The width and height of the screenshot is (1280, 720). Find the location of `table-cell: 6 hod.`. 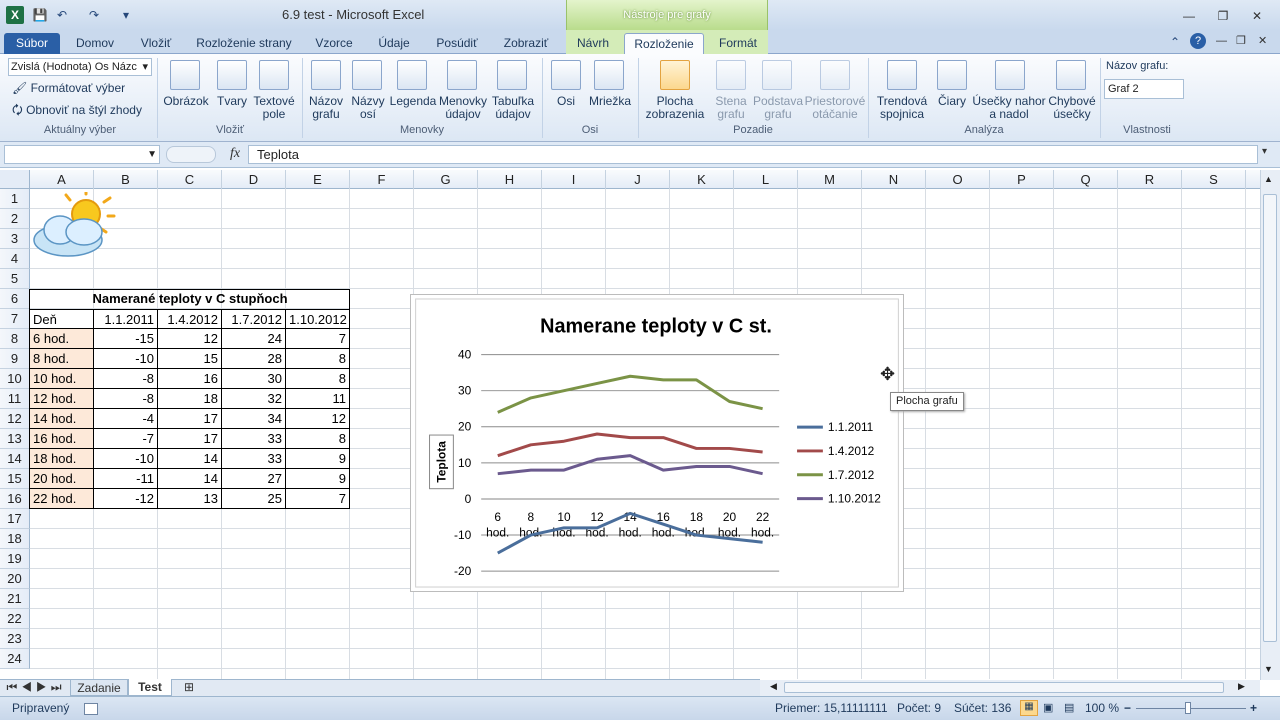

table-cell: 6 hod. is located at coordinates (62, 339).